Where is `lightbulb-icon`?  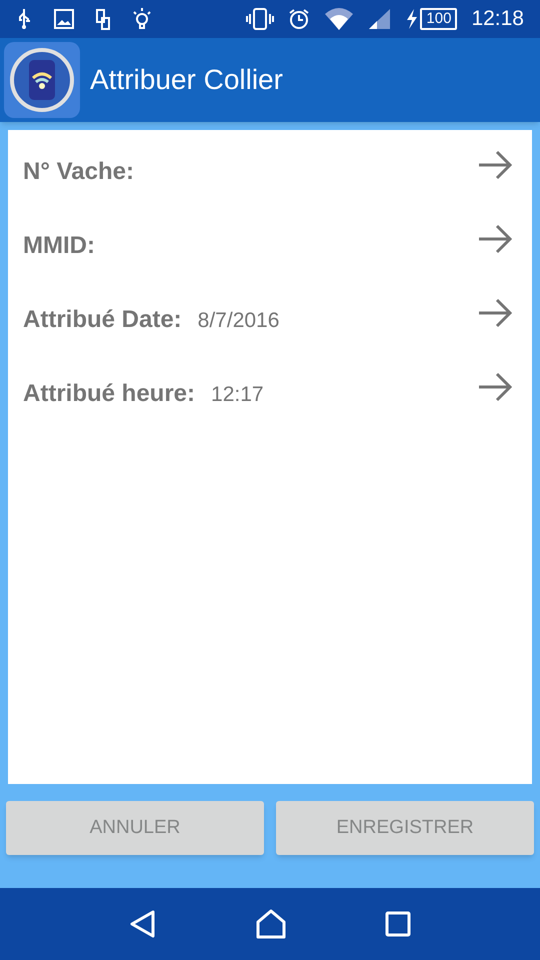 lightbulb-icon is located at coordinates (142, 19).